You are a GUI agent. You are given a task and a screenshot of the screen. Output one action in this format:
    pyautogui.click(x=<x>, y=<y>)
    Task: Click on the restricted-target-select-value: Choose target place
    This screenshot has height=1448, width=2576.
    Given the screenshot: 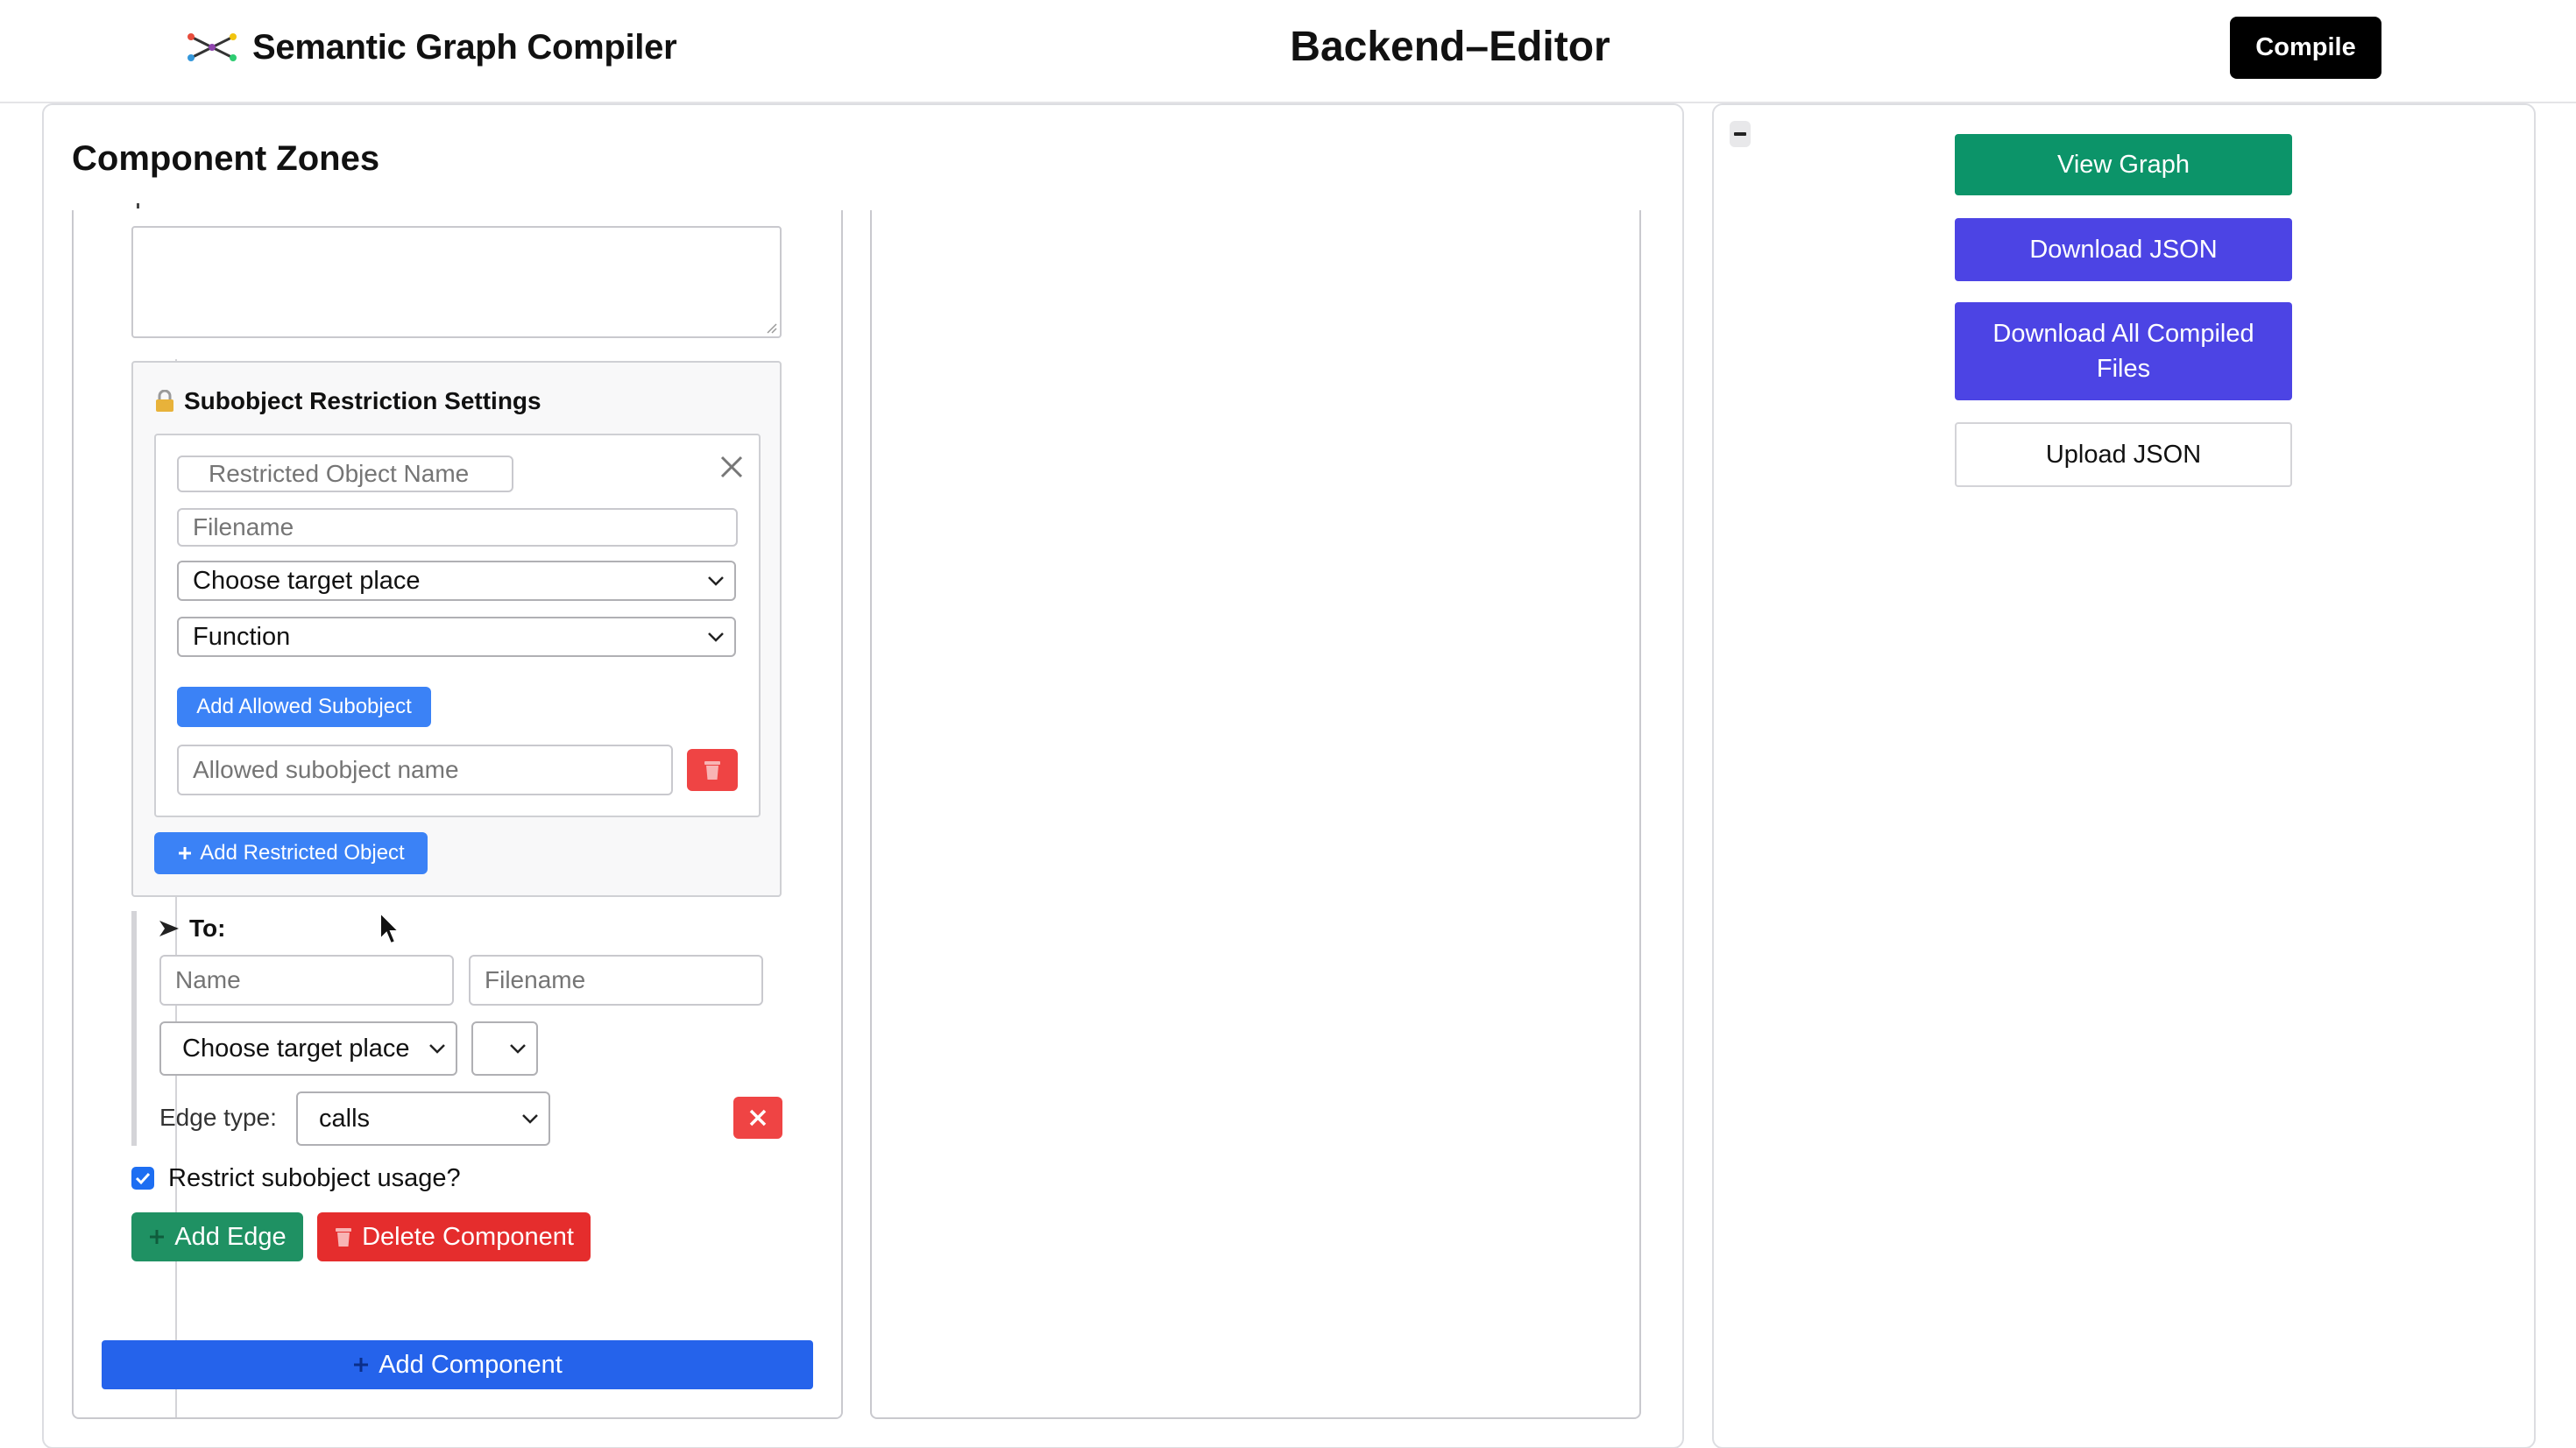 What is the action you would take?
    pyautogui.click(x=307, y=580)
    